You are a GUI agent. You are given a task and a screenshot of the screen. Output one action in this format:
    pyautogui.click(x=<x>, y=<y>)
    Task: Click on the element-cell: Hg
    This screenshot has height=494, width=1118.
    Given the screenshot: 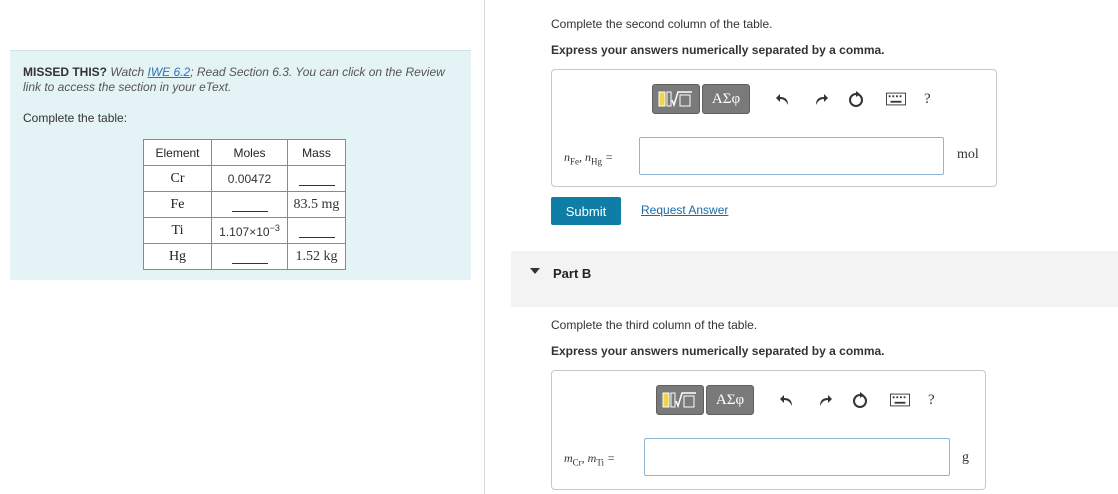 What is the action you would take?
    pyautogui.click(x=177, y=256)
    